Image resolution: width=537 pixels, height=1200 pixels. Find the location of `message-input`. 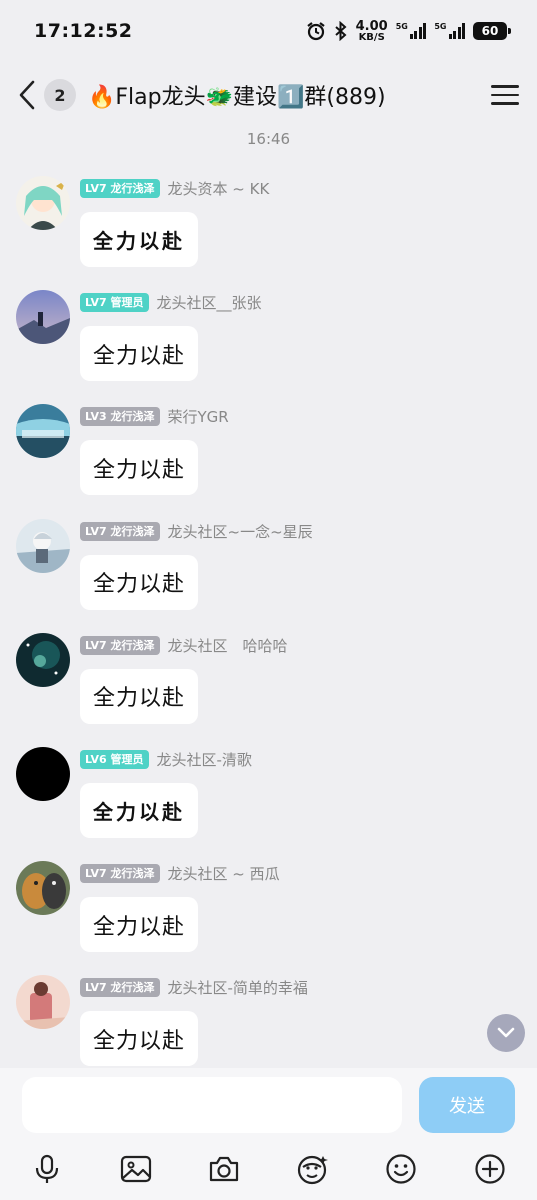

message-input is located at coordinates (212, 1105).